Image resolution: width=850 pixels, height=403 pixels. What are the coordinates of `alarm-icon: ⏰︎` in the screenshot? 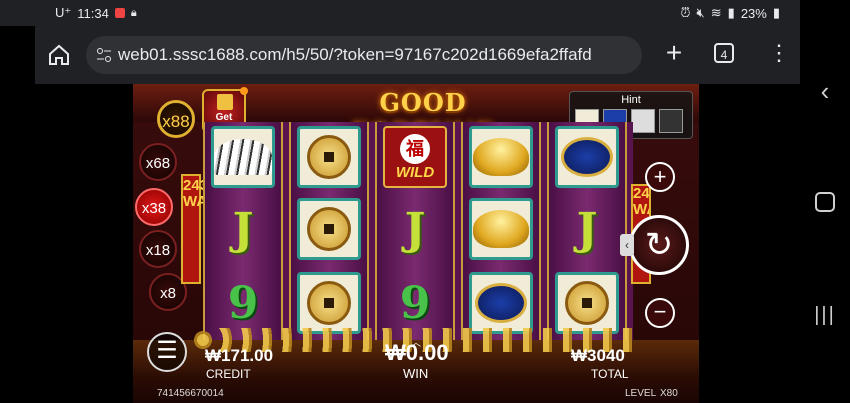 It's located at (685, 12).